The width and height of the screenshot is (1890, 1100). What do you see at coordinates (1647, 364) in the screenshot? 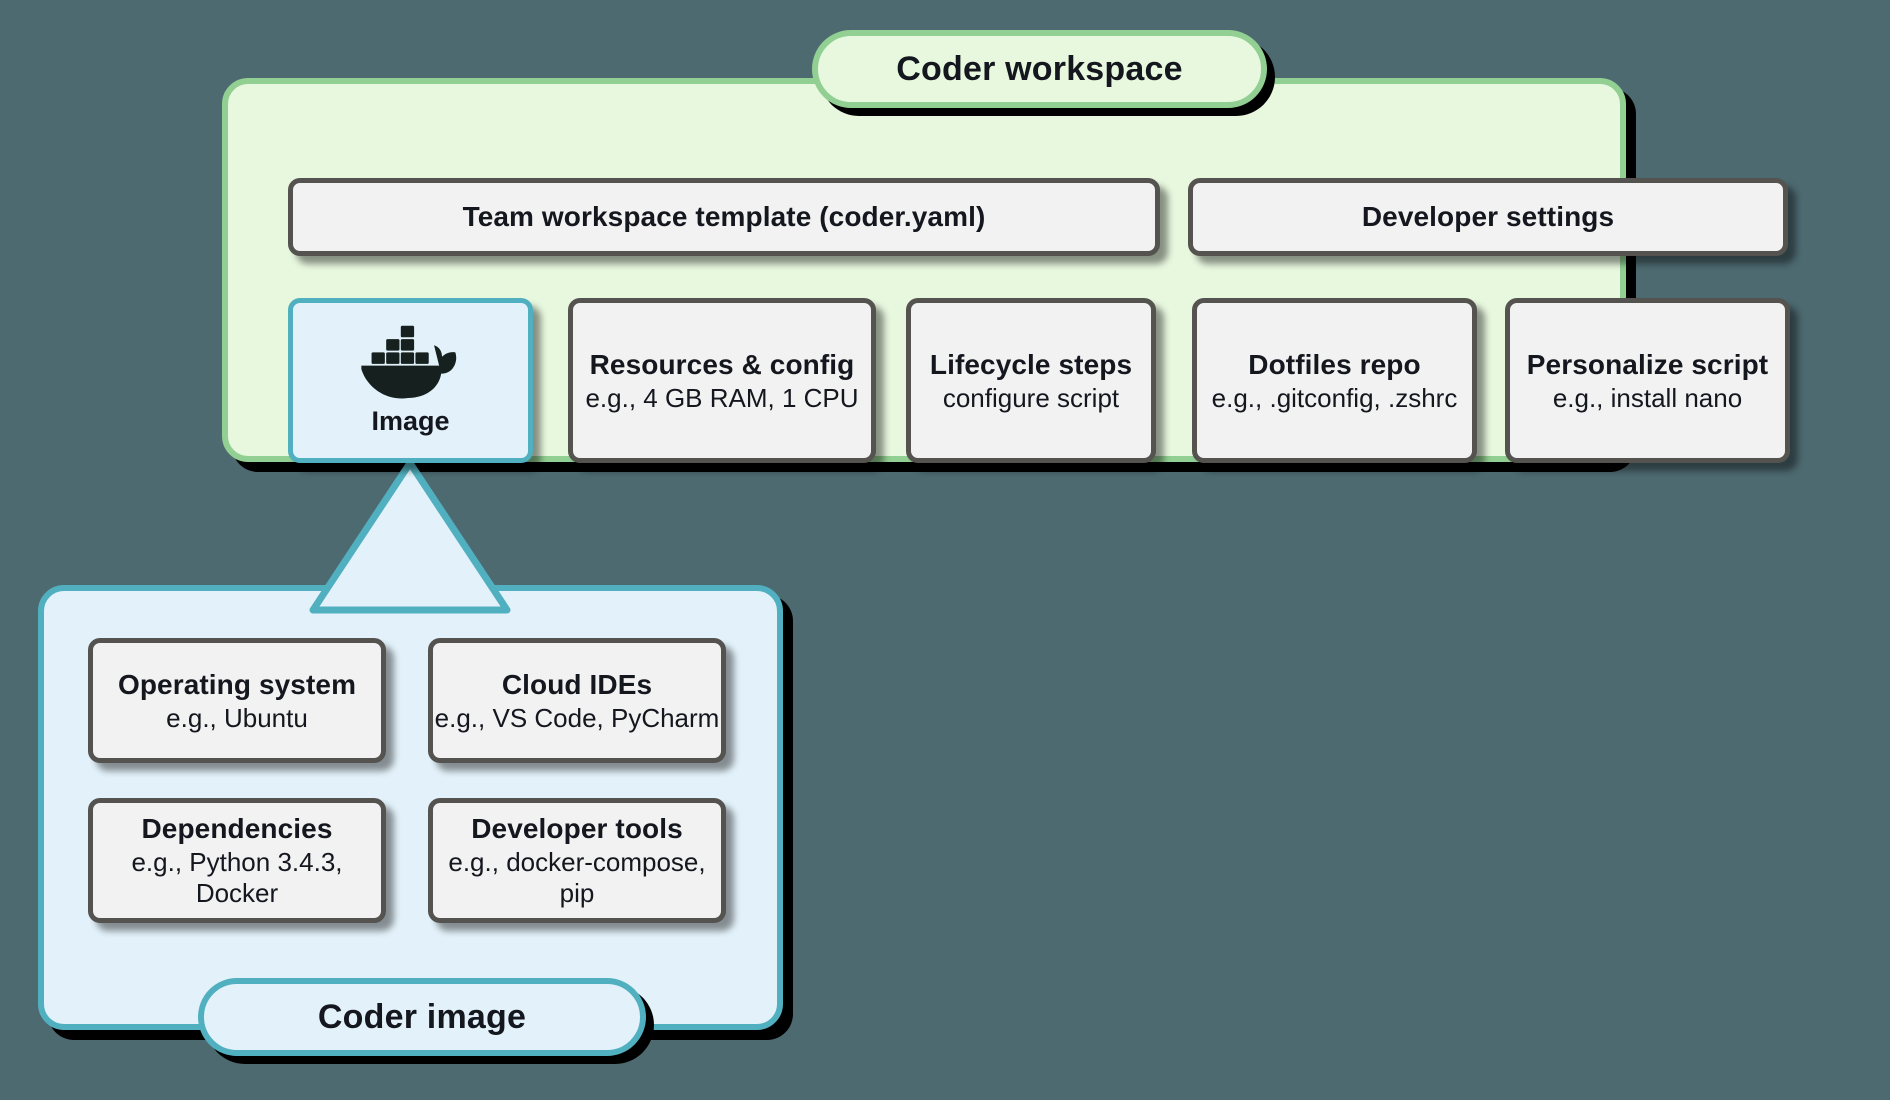
I see `card-title: Personalize script` at bounding box center [1647, 364].